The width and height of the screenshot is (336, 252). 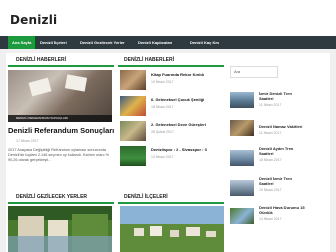 What do you see at coordinates (270, 160) in the screenshot?
I see `sidebar-date: 18 Nisan 2017` at bounding box center [270, 160].